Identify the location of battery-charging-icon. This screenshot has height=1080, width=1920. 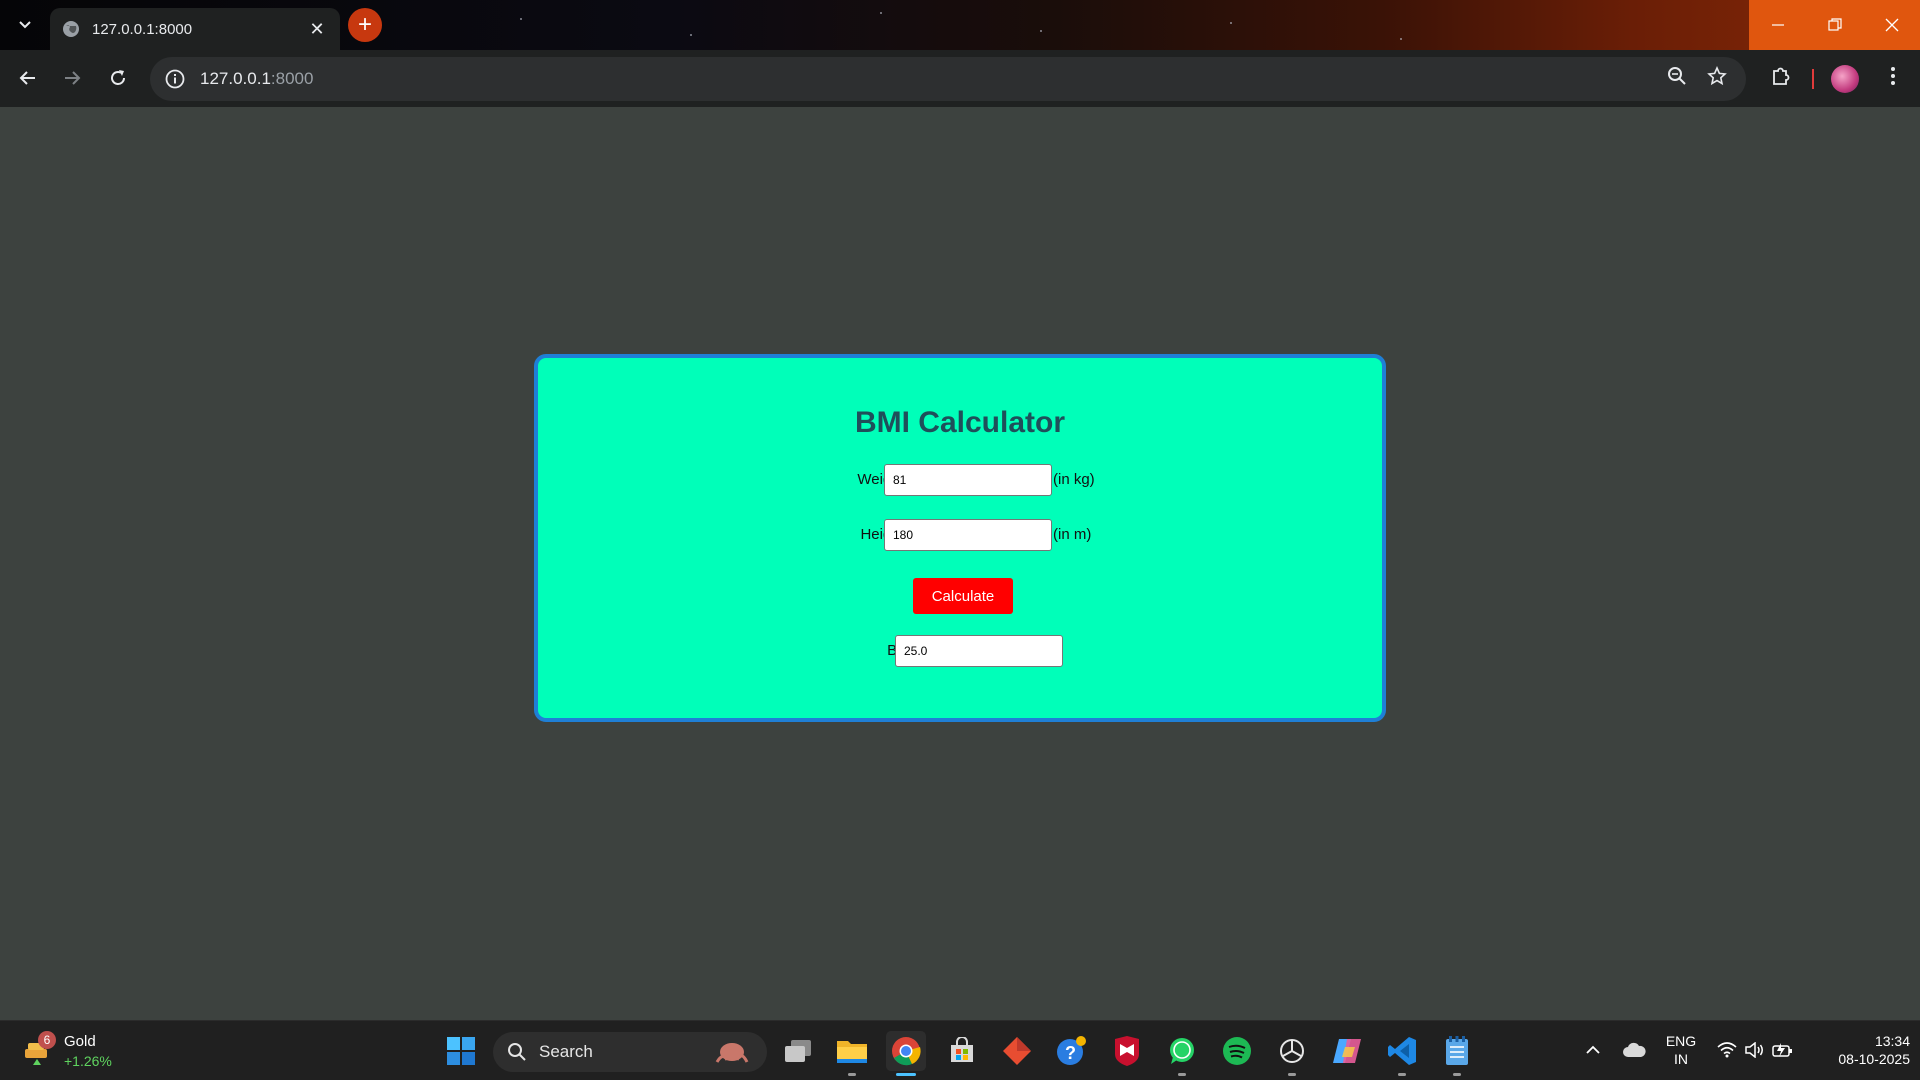
(1782, 1050).